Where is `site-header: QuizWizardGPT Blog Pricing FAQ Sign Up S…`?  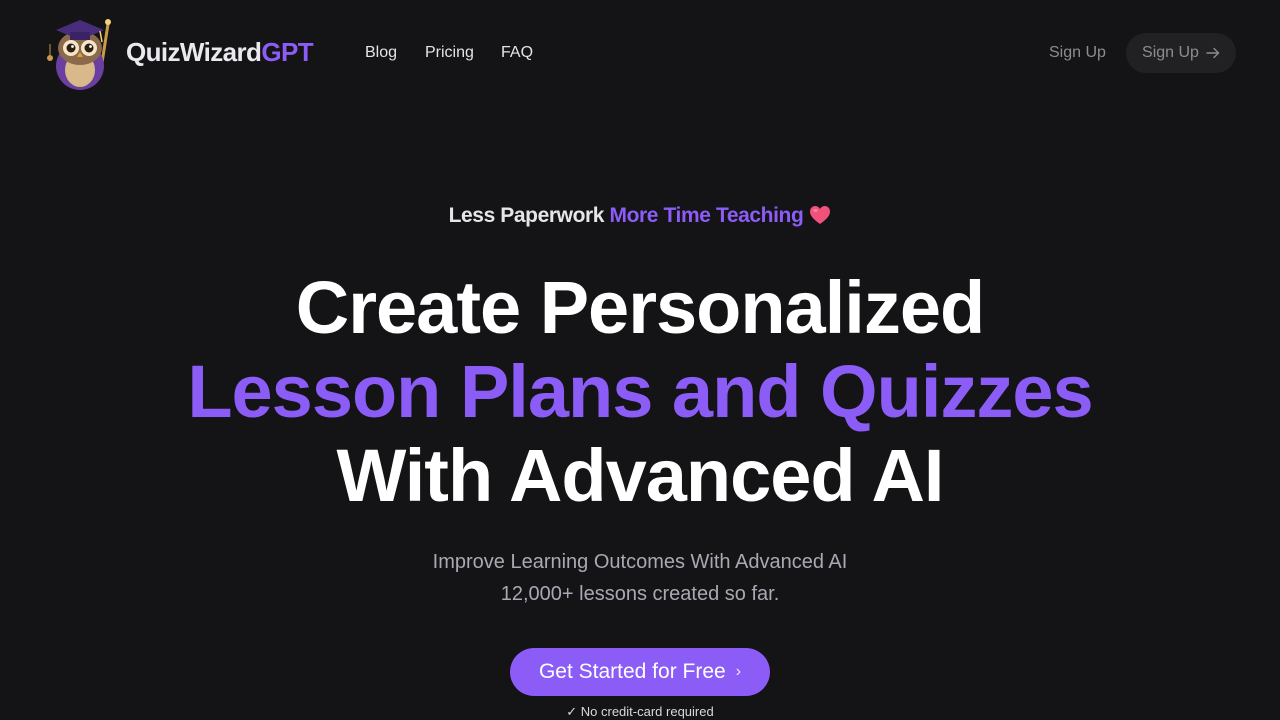
site-header: QuizWizardGPT Blog Pricing FAQ Sign Up S… is located at coordinates (640, 53).